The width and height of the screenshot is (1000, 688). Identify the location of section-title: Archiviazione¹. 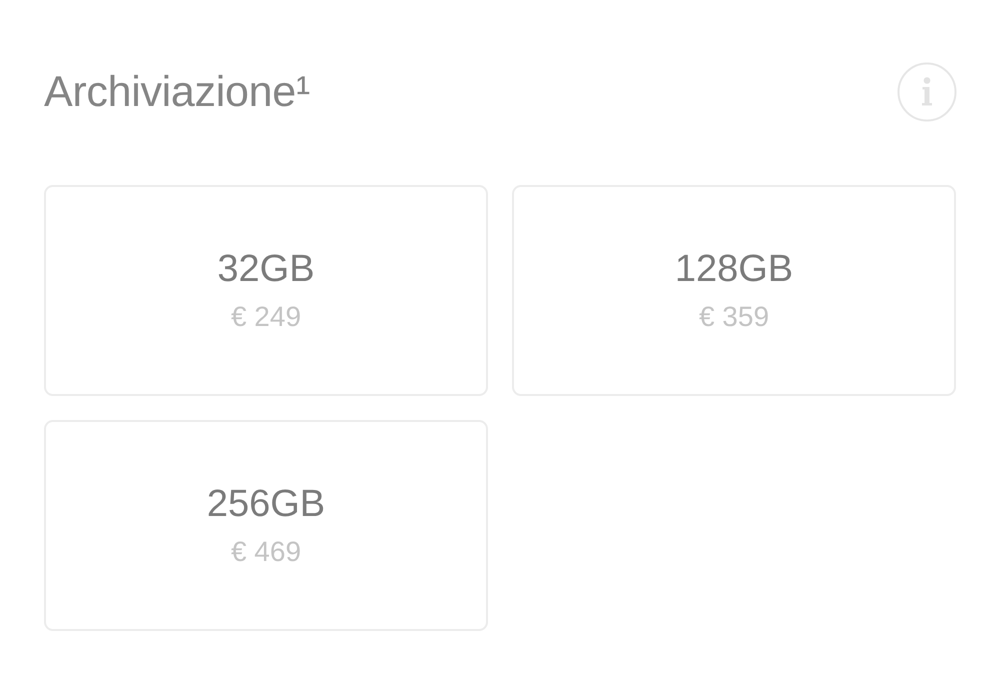
(177, 92).